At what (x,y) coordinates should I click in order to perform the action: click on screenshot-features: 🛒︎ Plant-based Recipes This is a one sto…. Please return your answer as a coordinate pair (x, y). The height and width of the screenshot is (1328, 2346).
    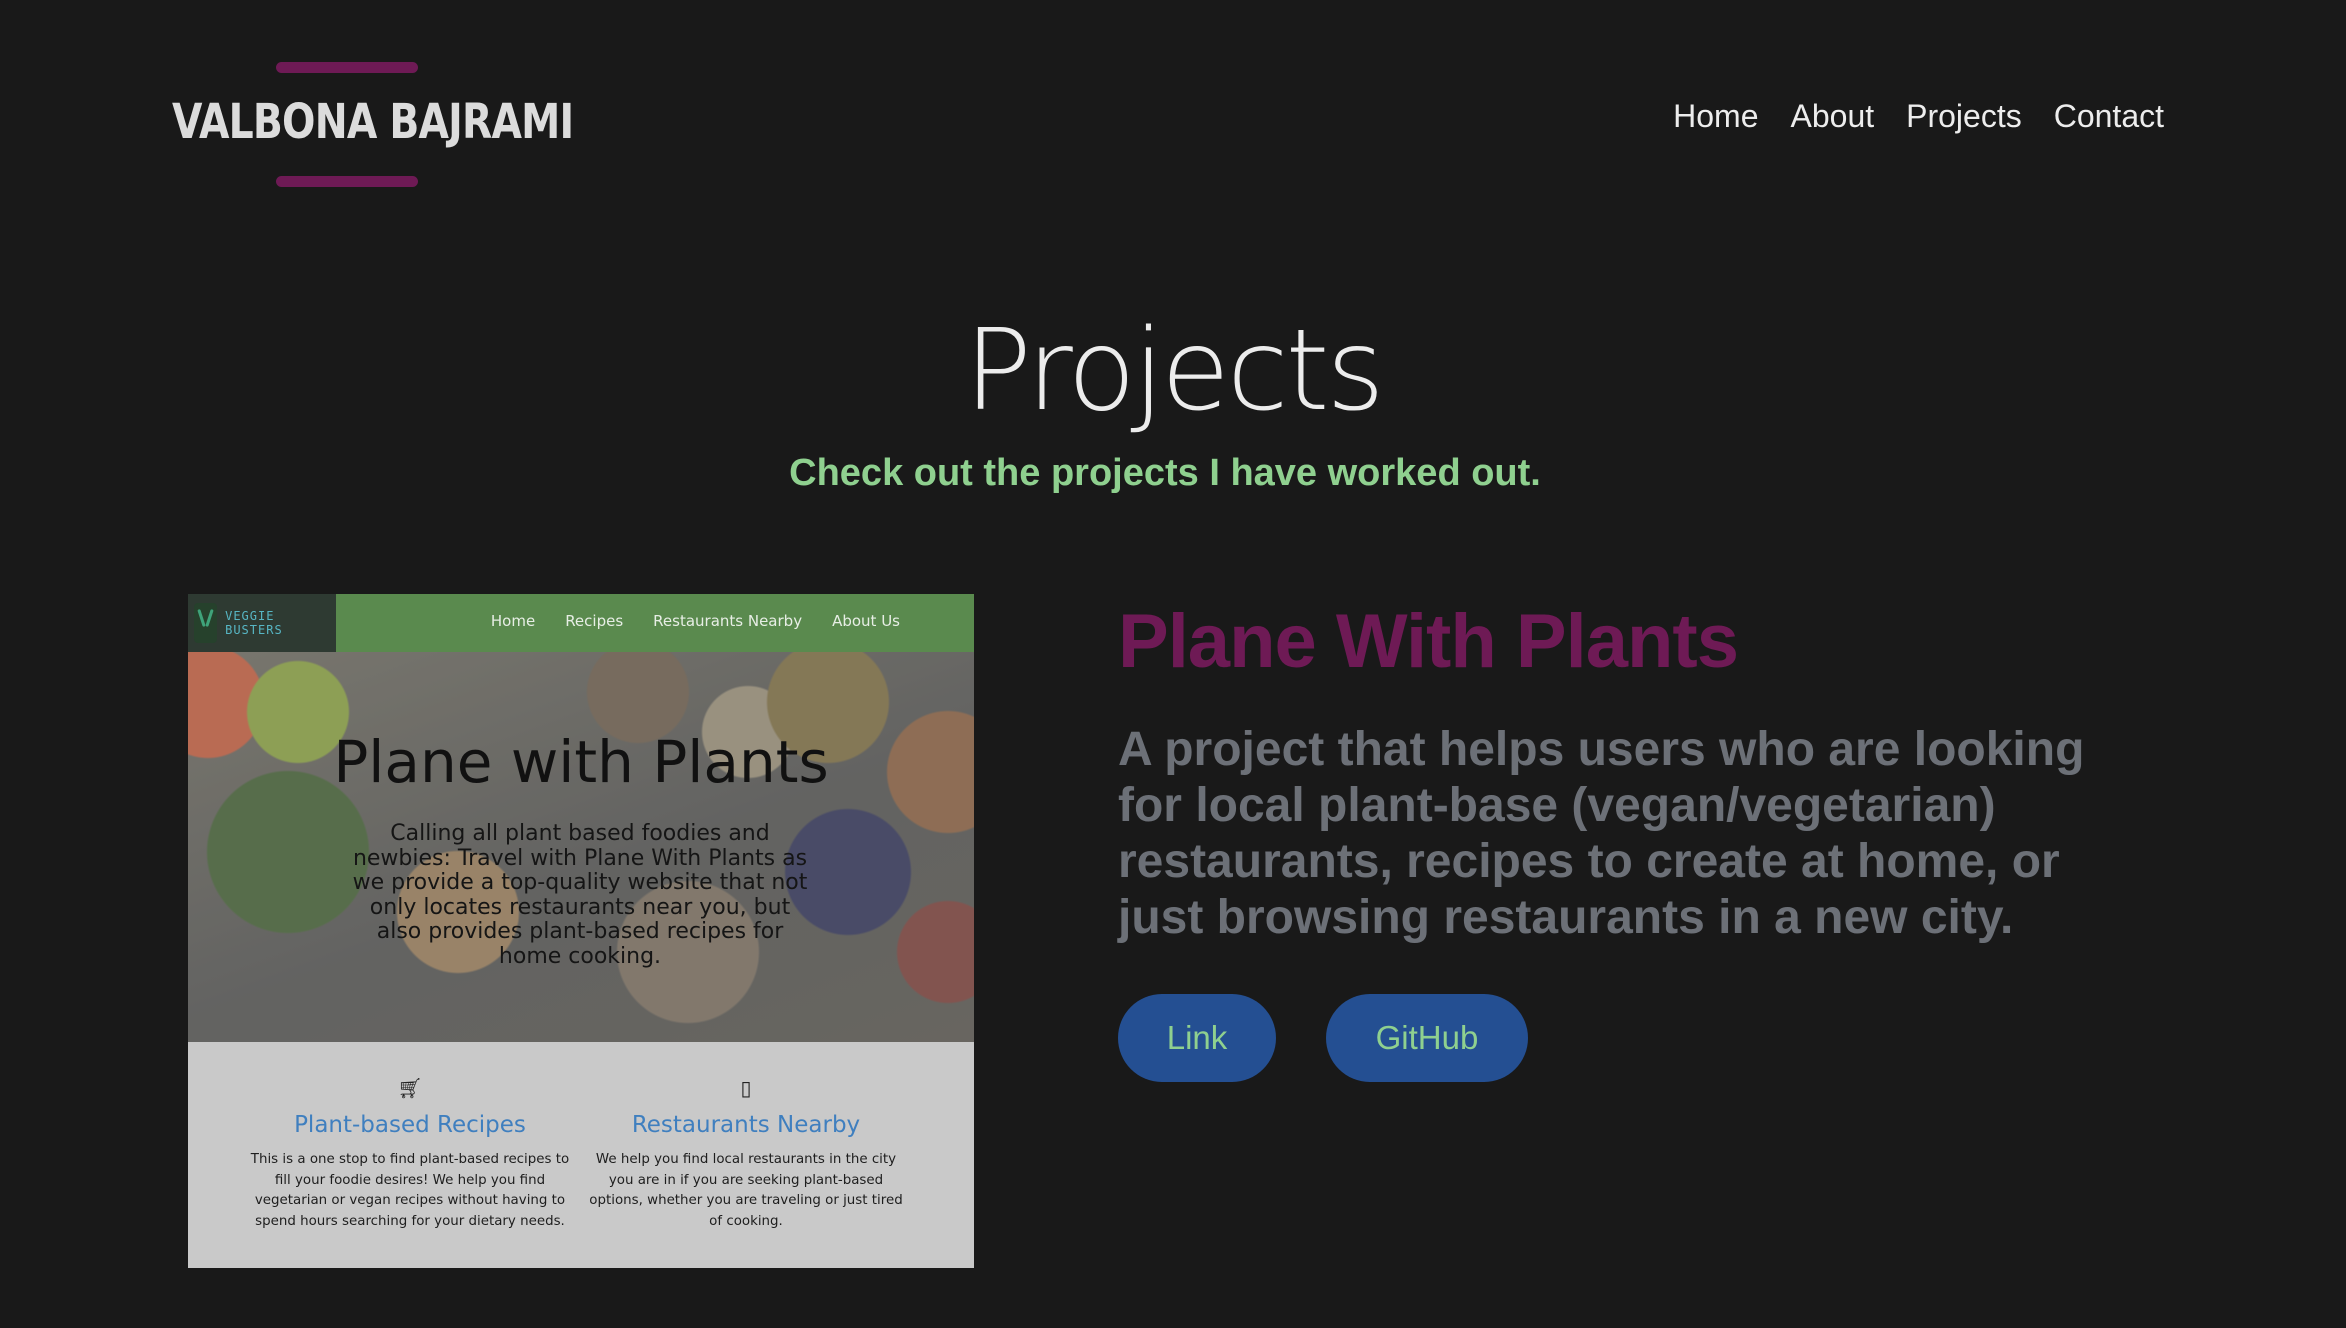
    Looking at the image, I should click on (581, 1155).